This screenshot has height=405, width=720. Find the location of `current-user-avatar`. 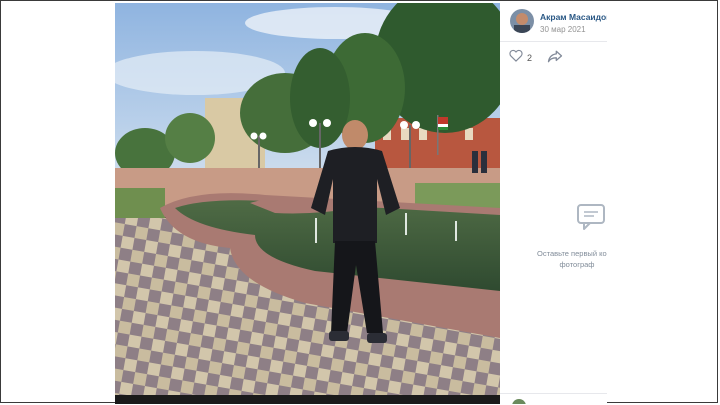

current-user-avatar is located at coordinates (519, 401).